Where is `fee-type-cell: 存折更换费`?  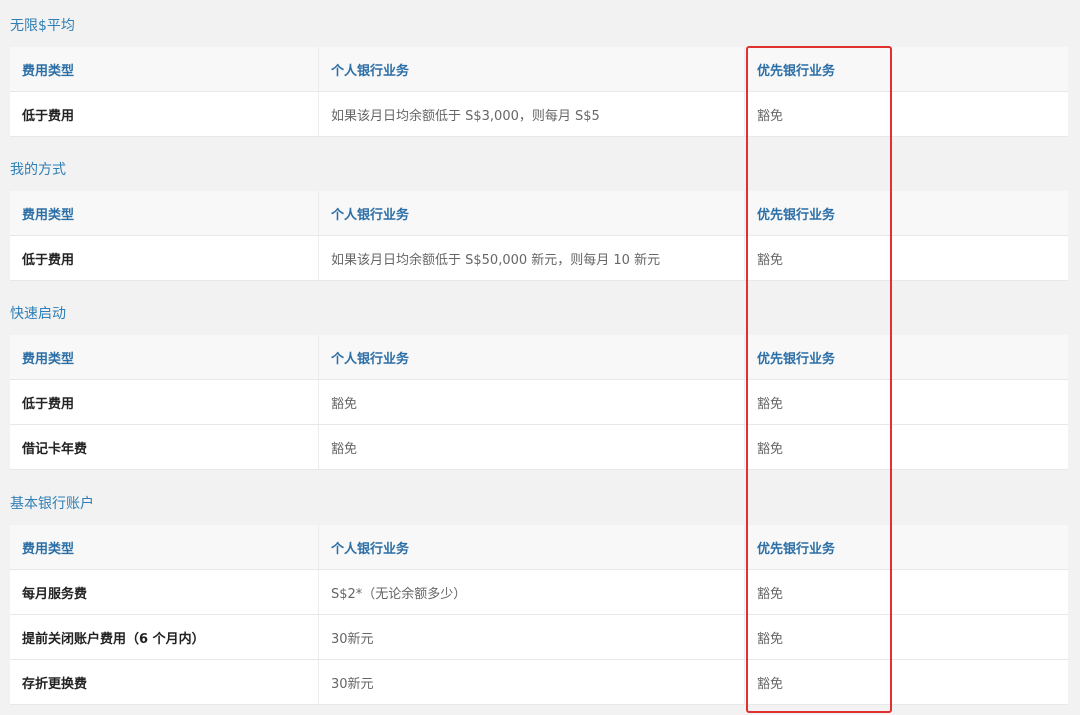
fee-type-cell: 存折更换费 is located at coordinates (55, 684).